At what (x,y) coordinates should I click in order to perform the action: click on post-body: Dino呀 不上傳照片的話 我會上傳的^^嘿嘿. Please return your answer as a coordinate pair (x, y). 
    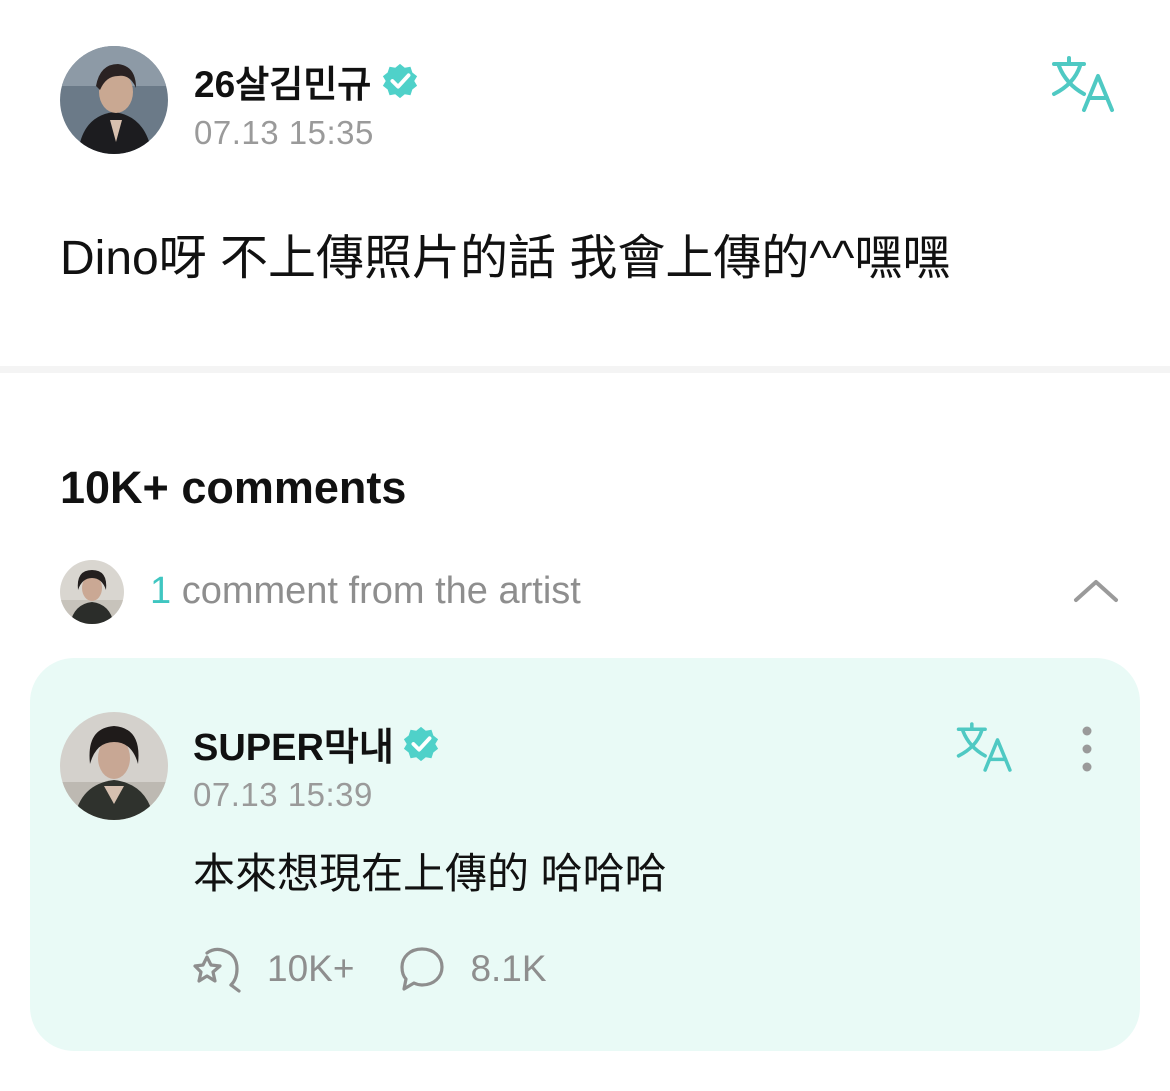
    Looking at the image, I should click on (505, 258).